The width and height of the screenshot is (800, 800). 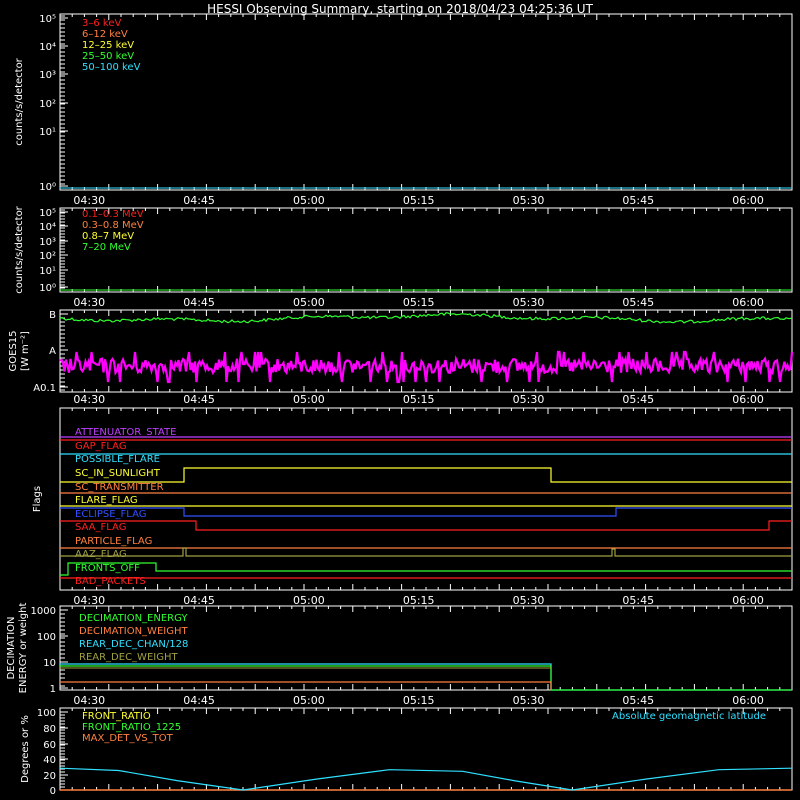 What do you see at coordinates (426, 678) in the screenshot?
I see `decimation-energy-line` at bounding box center [426, 678].